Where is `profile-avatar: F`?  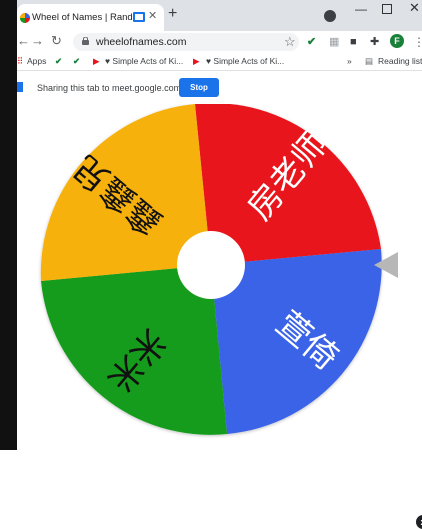
profile-avatar: F is located at coordinates (397, 41).